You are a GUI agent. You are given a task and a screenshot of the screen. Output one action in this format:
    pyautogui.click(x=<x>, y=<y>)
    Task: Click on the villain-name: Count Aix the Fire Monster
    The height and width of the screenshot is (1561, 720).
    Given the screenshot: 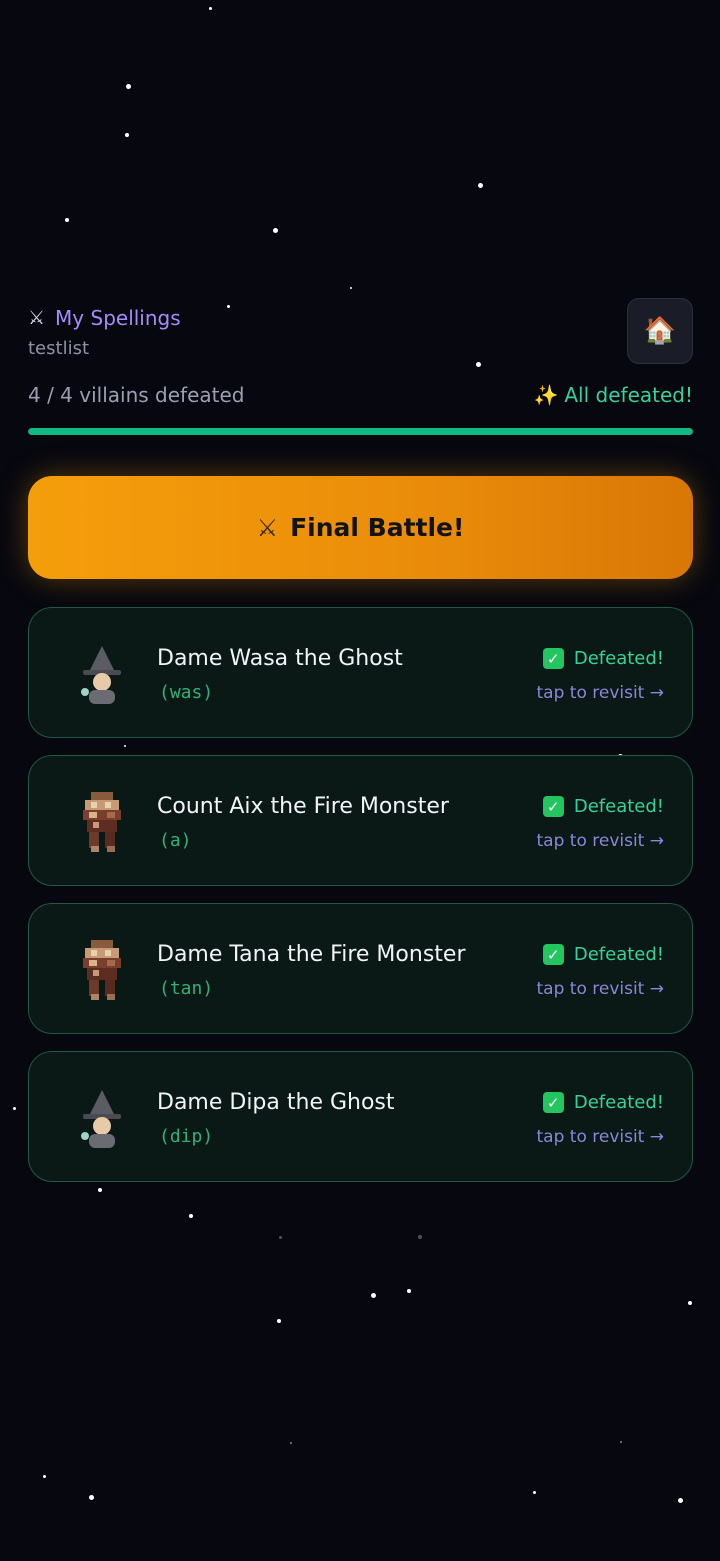 What is the action you would take?
    pyautogui.click(x=303, y=806)
    